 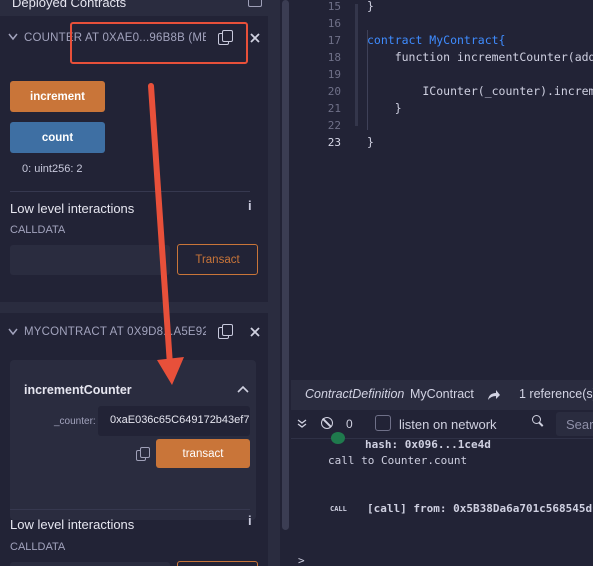 I want to click on definition-name: MyContract, so click(x=442, y=394).